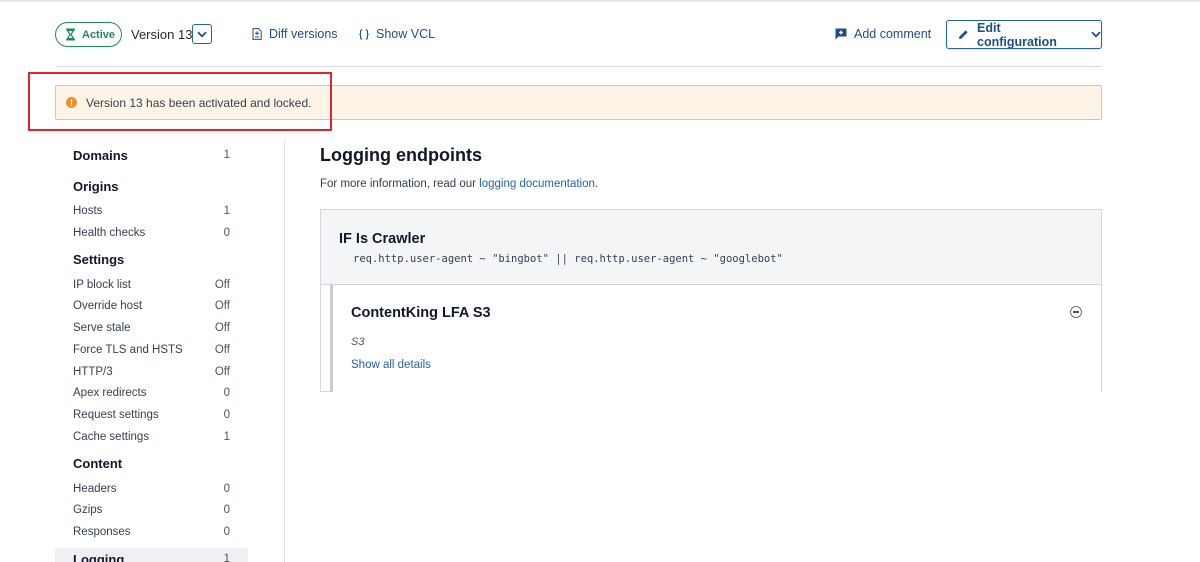 The image size is (1200, 562). What do you see at coordinates (180, 101) in the screenshot?
I see `annotation-highlight-box` at bounding box center [180, 101].